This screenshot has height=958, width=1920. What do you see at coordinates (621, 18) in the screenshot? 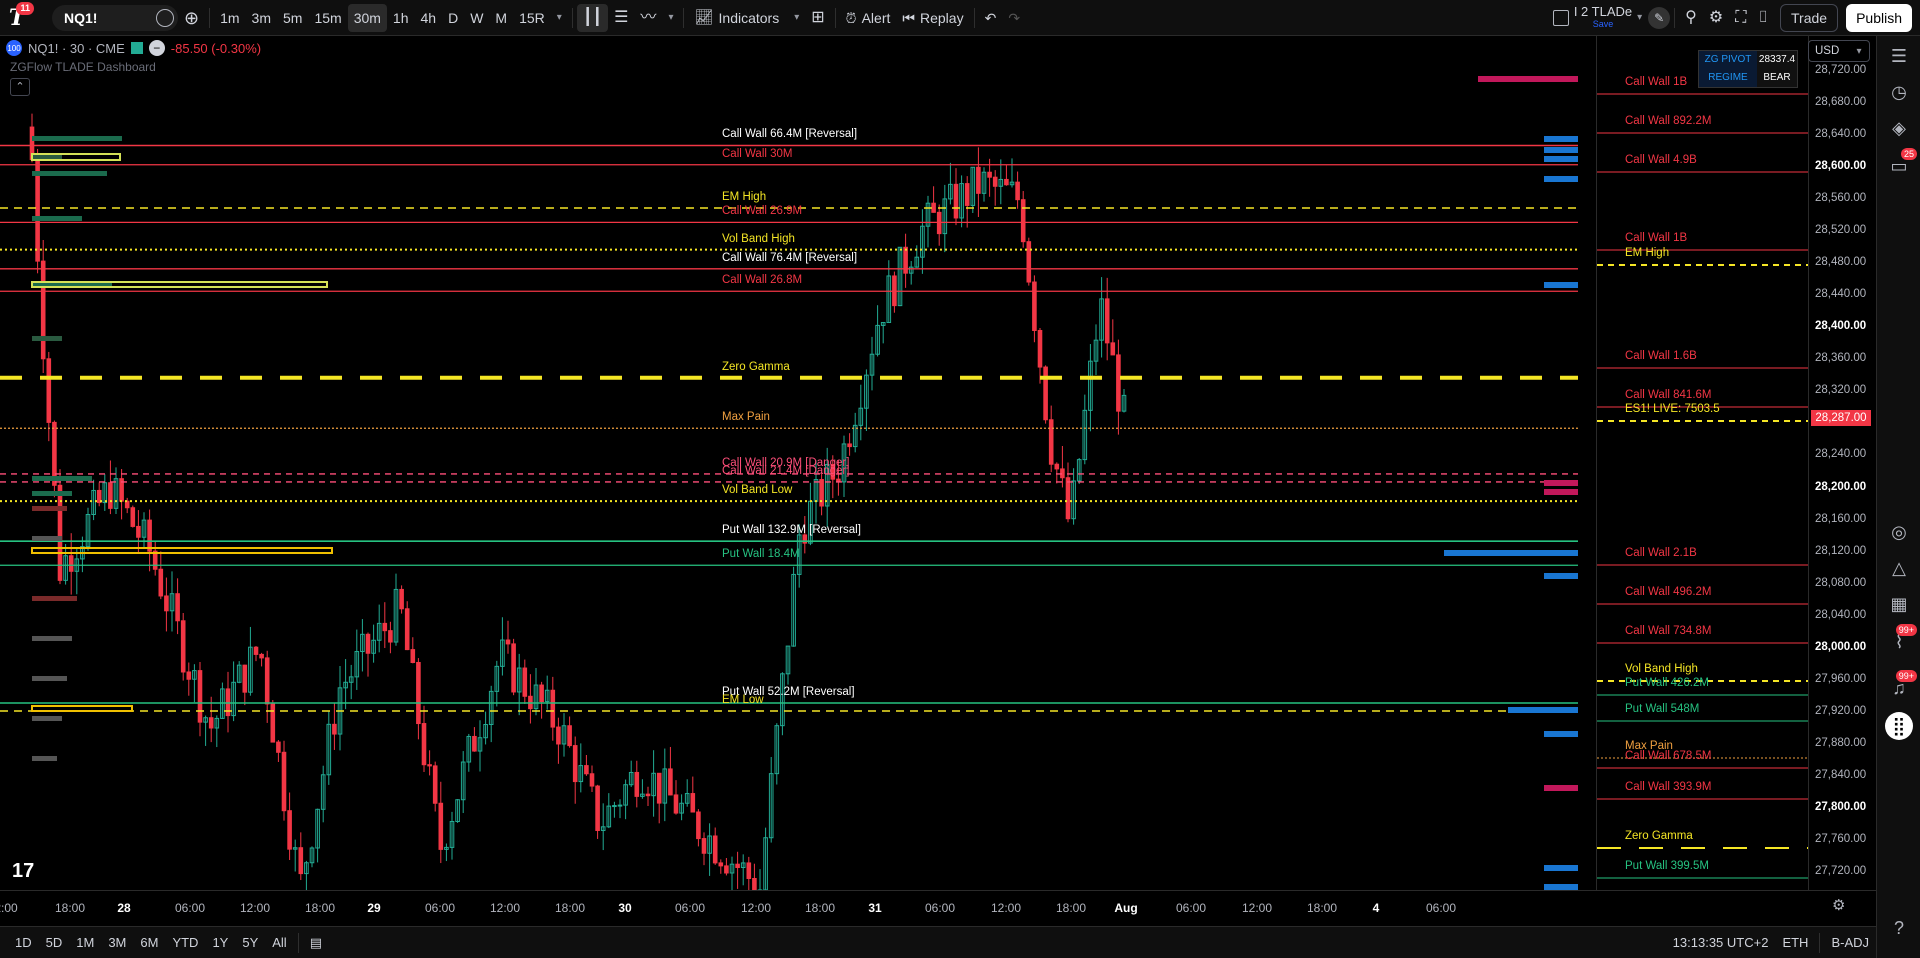
I see `bars-icon: ☰` at bounding box center [621, 18].